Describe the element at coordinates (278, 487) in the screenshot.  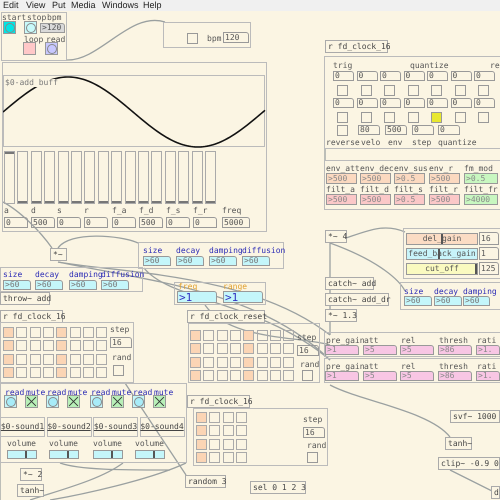
I see `object-box: sel 0 1 2 3` at that location.